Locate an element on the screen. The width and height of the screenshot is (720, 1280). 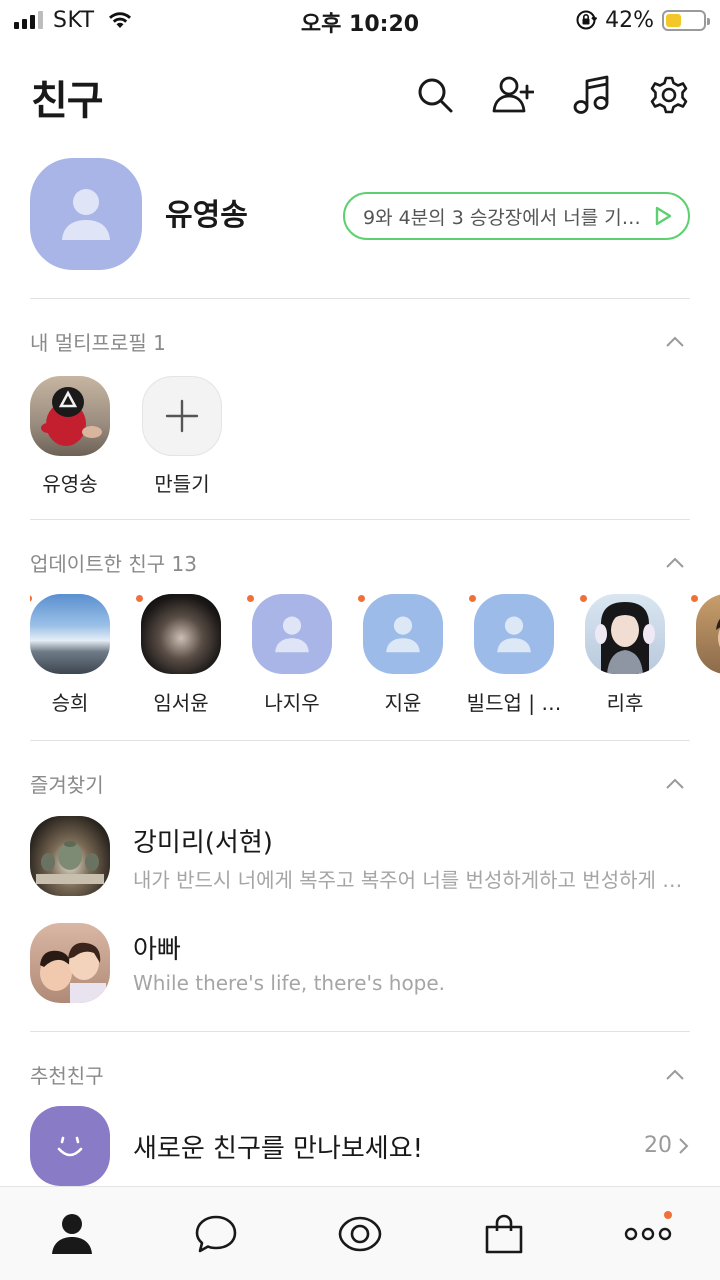
plus-button is located at coordinates (182, 416).